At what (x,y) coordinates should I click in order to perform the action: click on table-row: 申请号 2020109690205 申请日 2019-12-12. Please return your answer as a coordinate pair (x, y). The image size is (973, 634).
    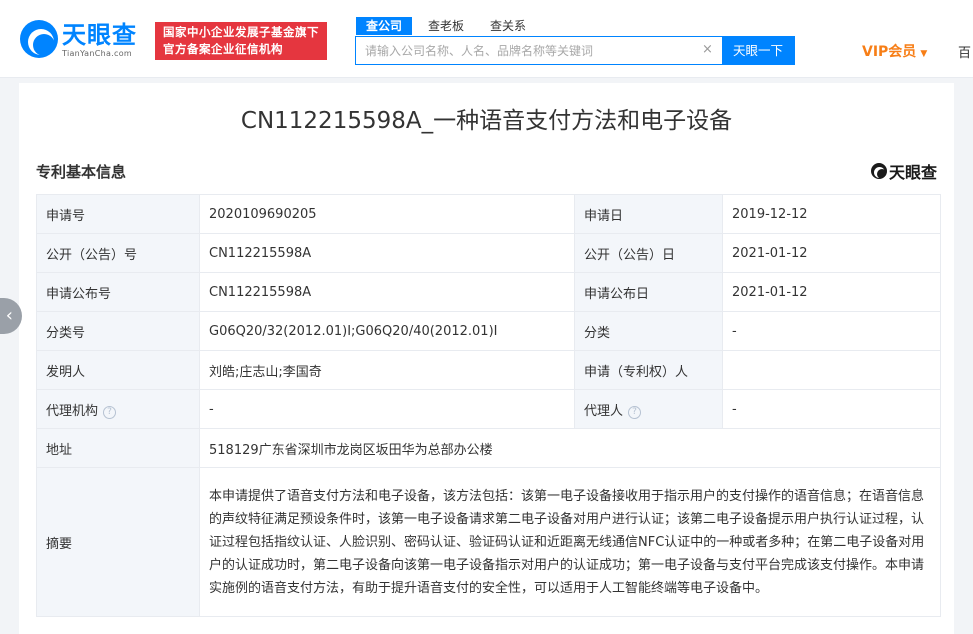
    Looking at the image, I should click on (488, 214).